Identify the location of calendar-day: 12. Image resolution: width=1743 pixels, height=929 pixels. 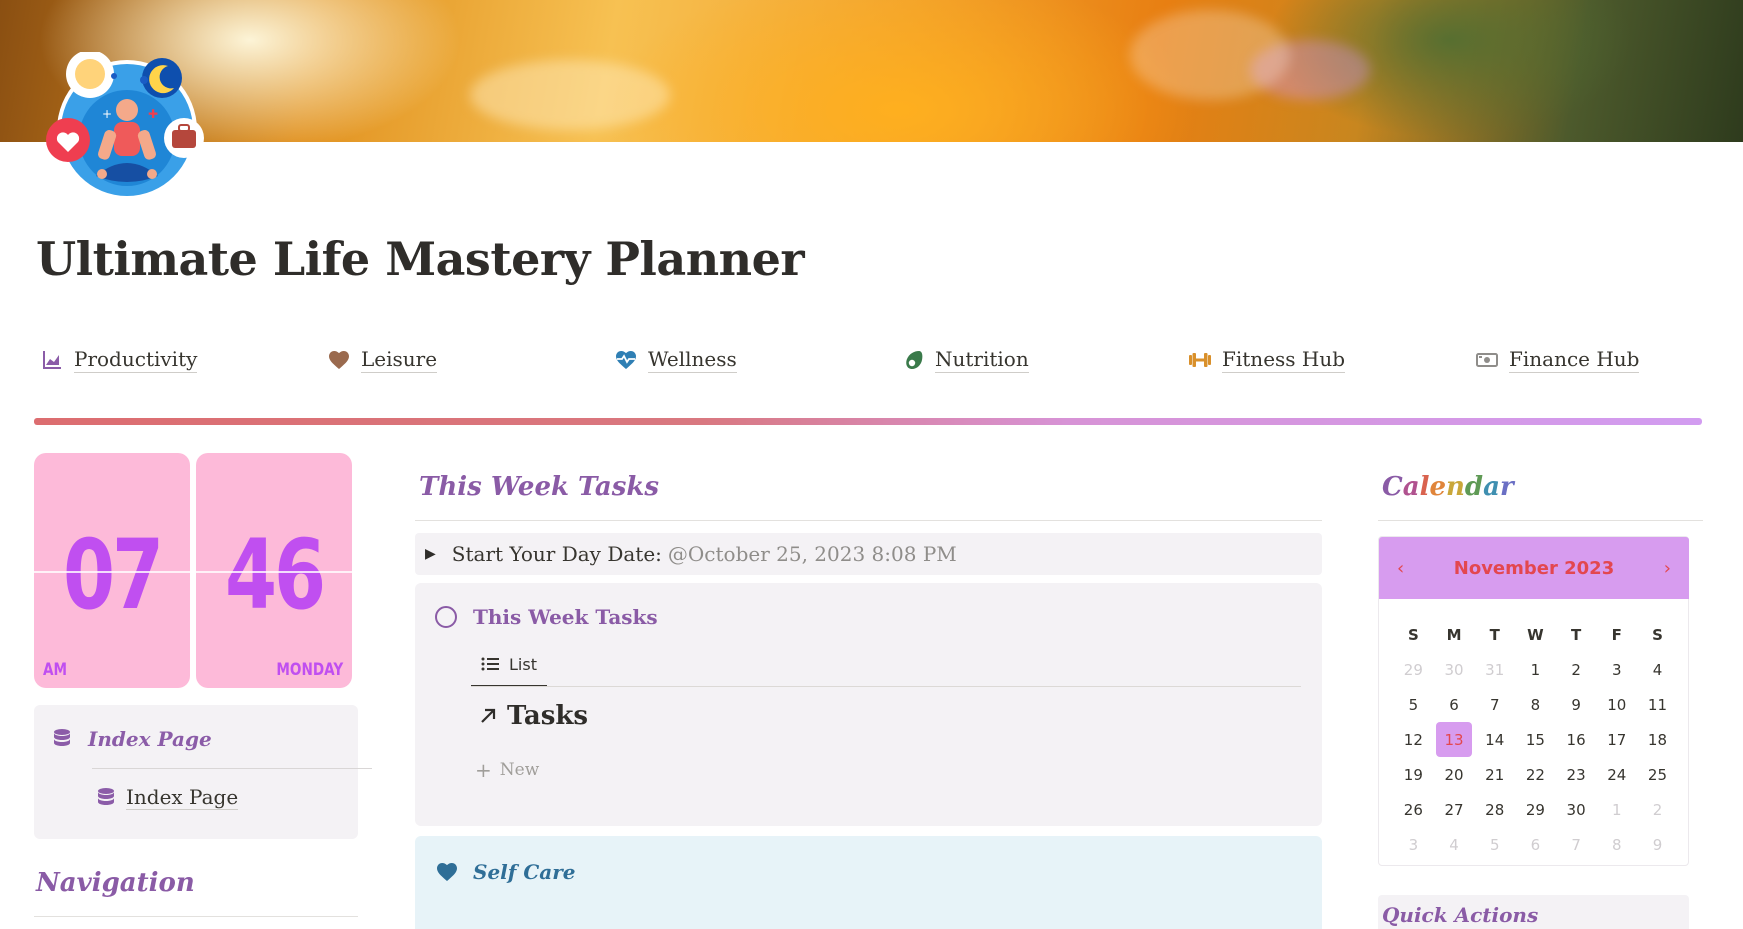
(1413, 739).